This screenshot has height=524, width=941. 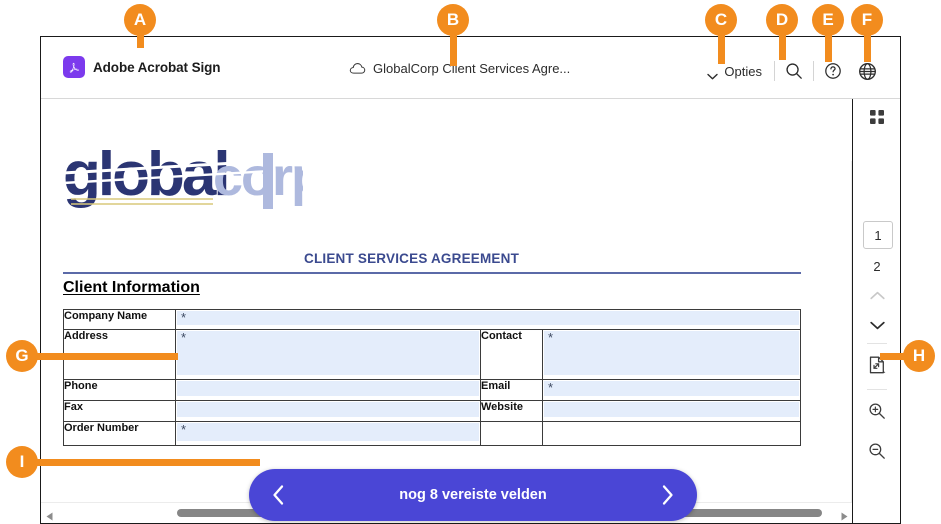 I want to click on field-label-contact: Contact, so click(x=511, y=354).